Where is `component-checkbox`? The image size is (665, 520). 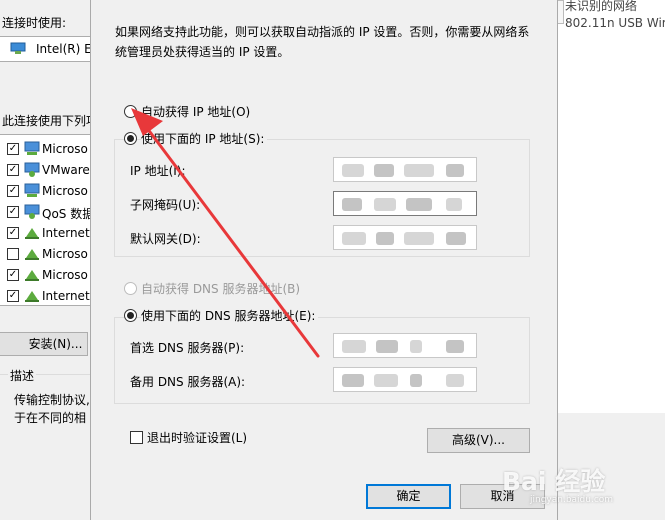
component-checkbox is located at coordinates (13, 254).